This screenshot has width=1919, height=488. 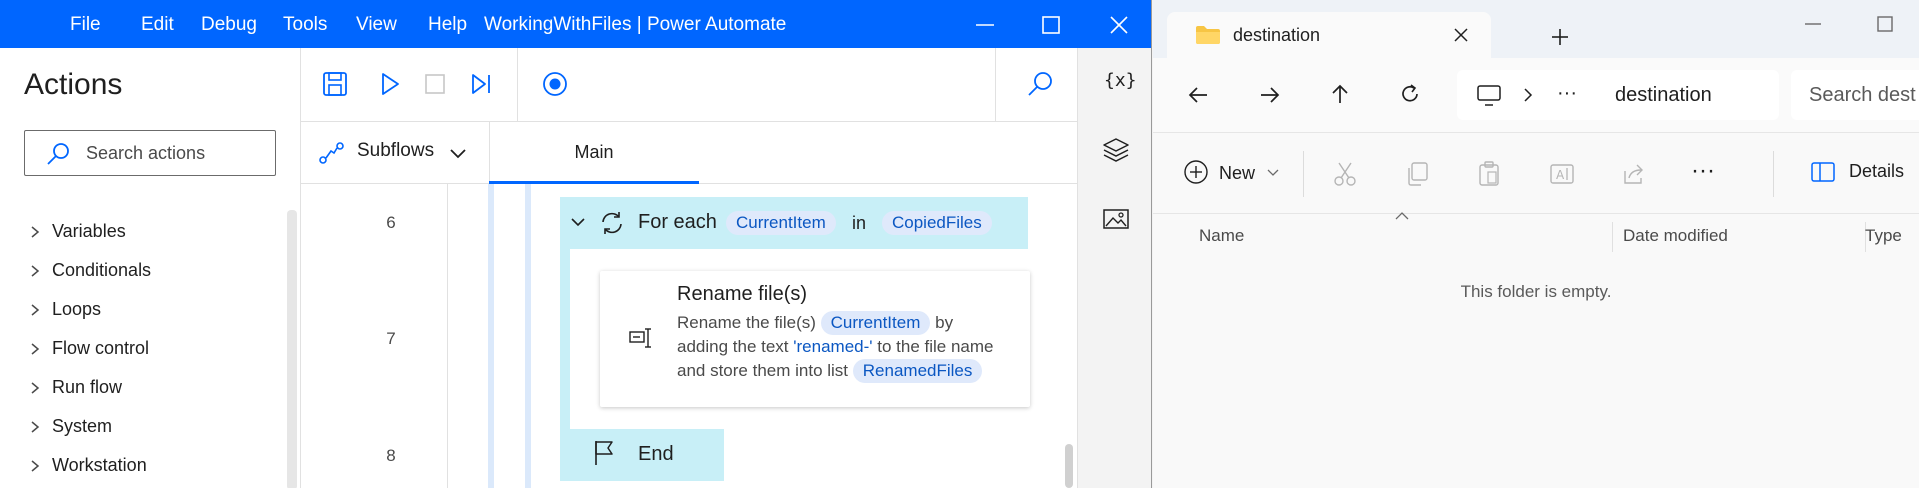 I want to click on computer-icon, so click(x=1489, y=96).